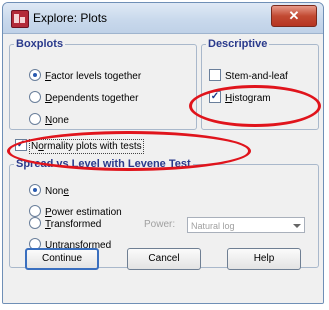 The width and height of the screenshot is (329, 310). What do you see at coordinates (92, 146) in the screenshot?
I see `checkbox-label: rmality plots with tests` at bounding box center [92, 146].